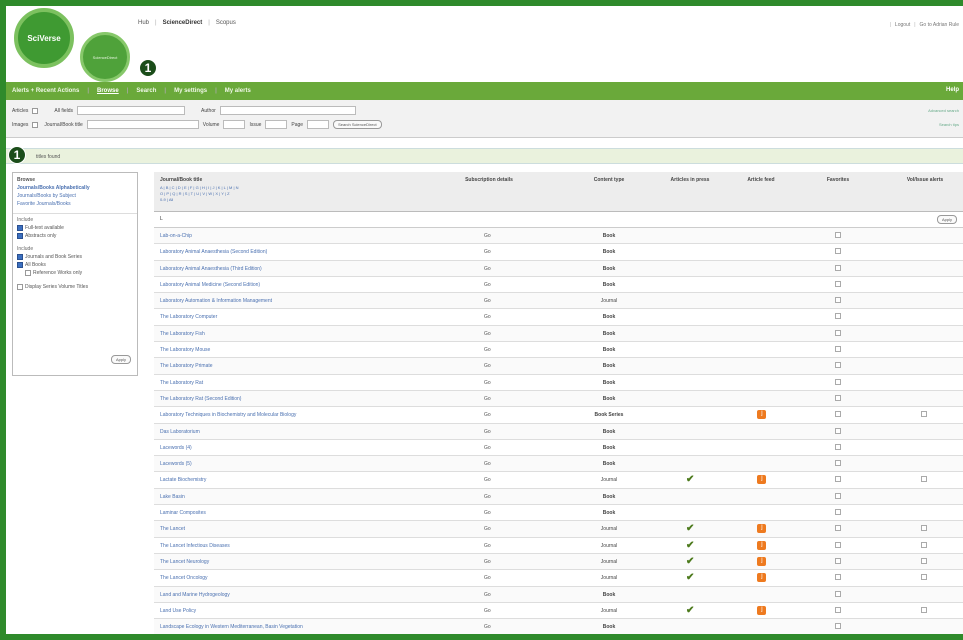  I want to click on journal-title-link: Land and Marine Hydrogeology, so click(195, 595).